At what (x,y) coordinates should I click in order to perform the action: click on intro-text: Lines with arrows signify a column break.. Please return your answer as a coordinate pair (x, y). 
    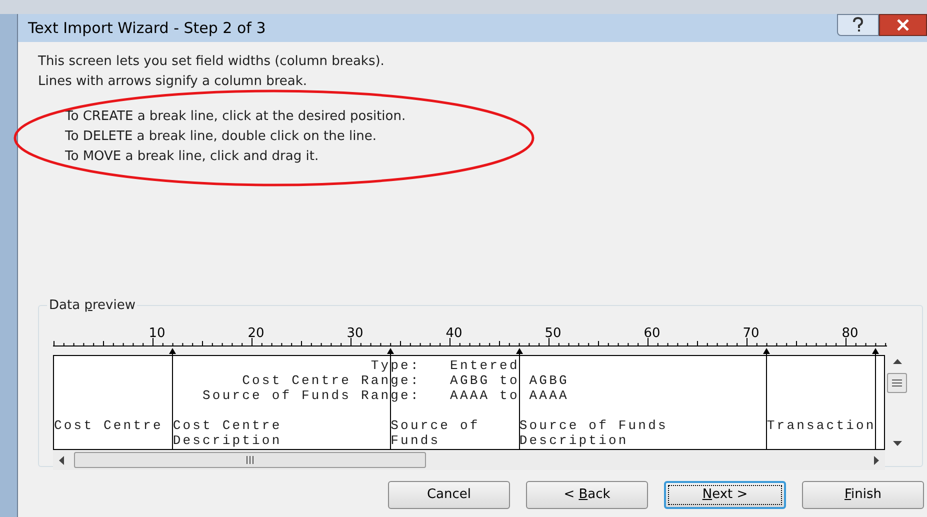
    Looking at the image, I should click on (173, 82).